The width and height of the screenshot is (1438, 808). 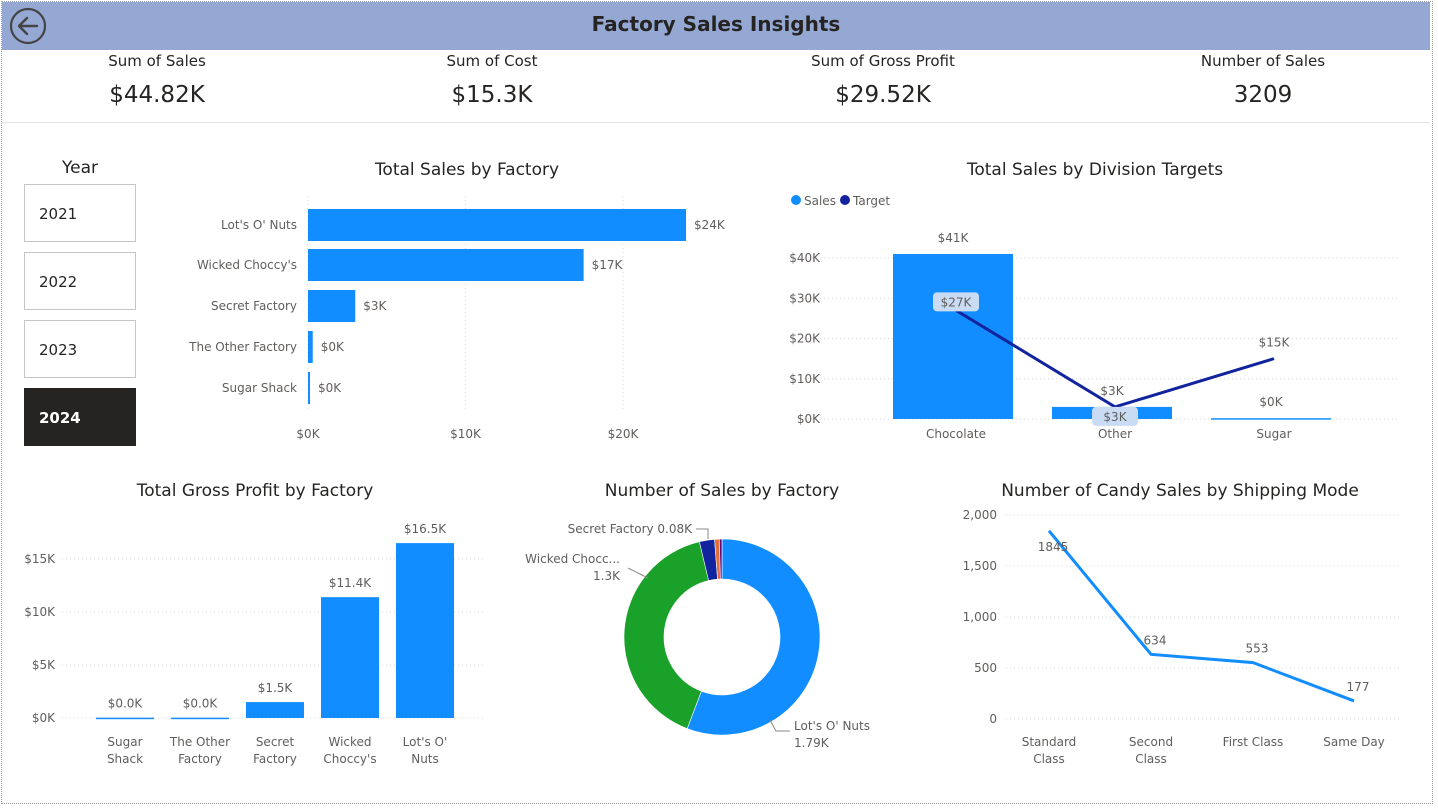 What do you see at coordinates (883, 61) in the screenshot?
I see `kpi-label: Sum of Gross Profit` at bounding box center [883, 61].